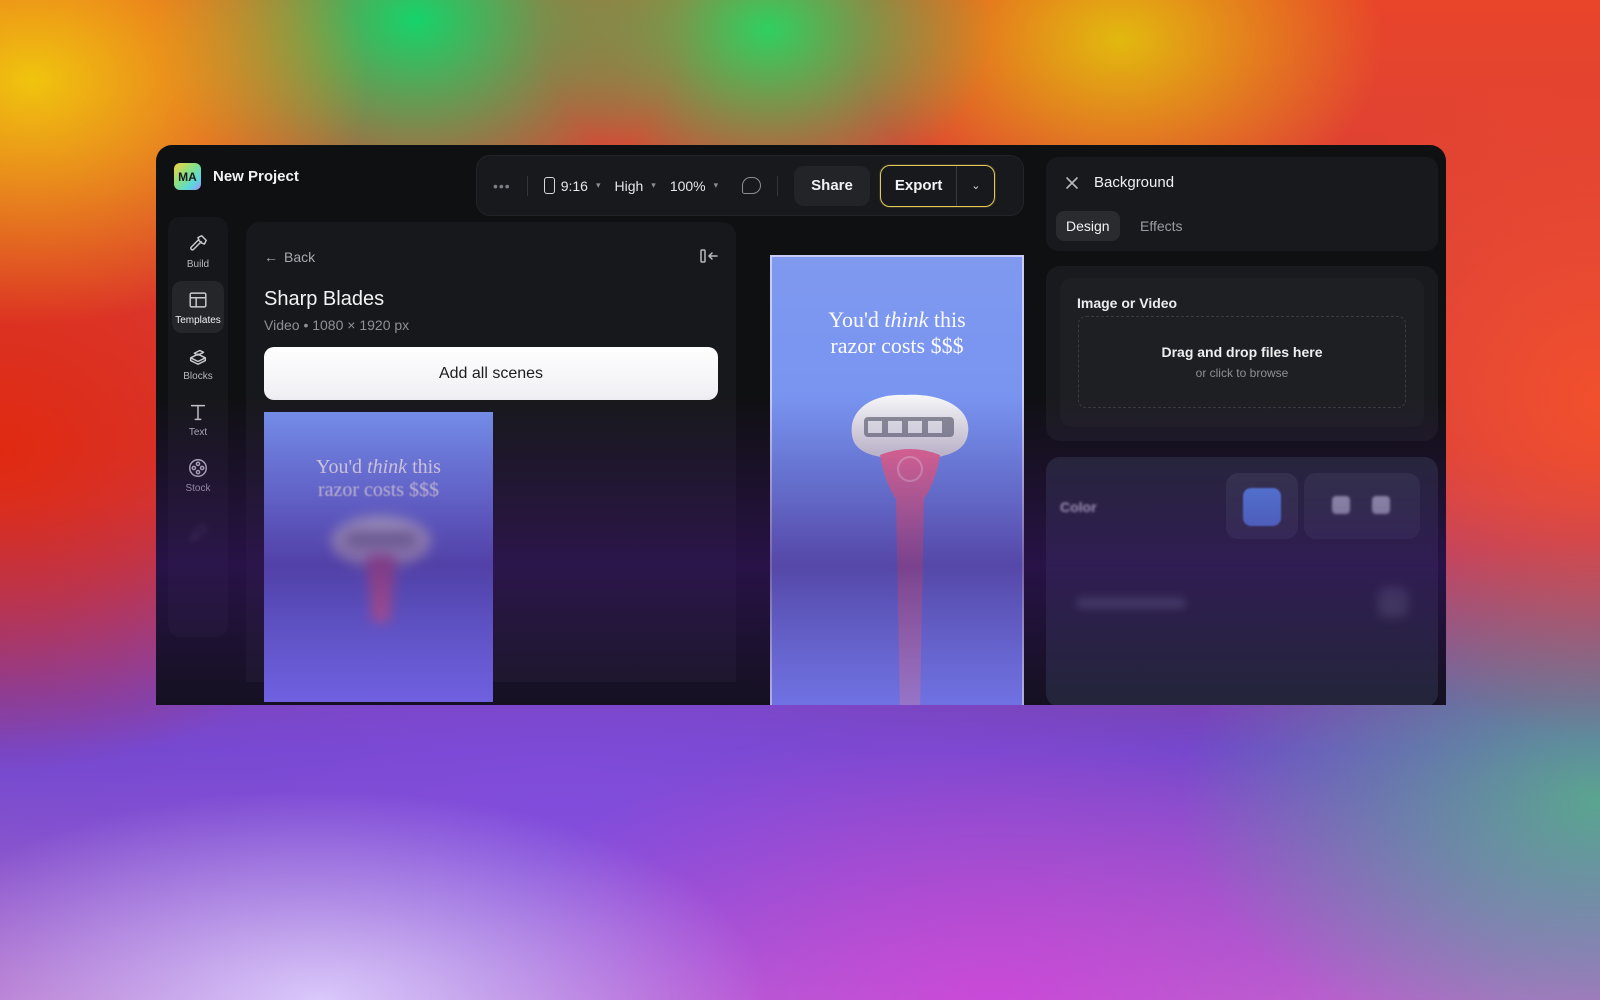 The height and width of the screenshot is (1000, 1600). I want to click on hammer-icon, so click(198, 242).